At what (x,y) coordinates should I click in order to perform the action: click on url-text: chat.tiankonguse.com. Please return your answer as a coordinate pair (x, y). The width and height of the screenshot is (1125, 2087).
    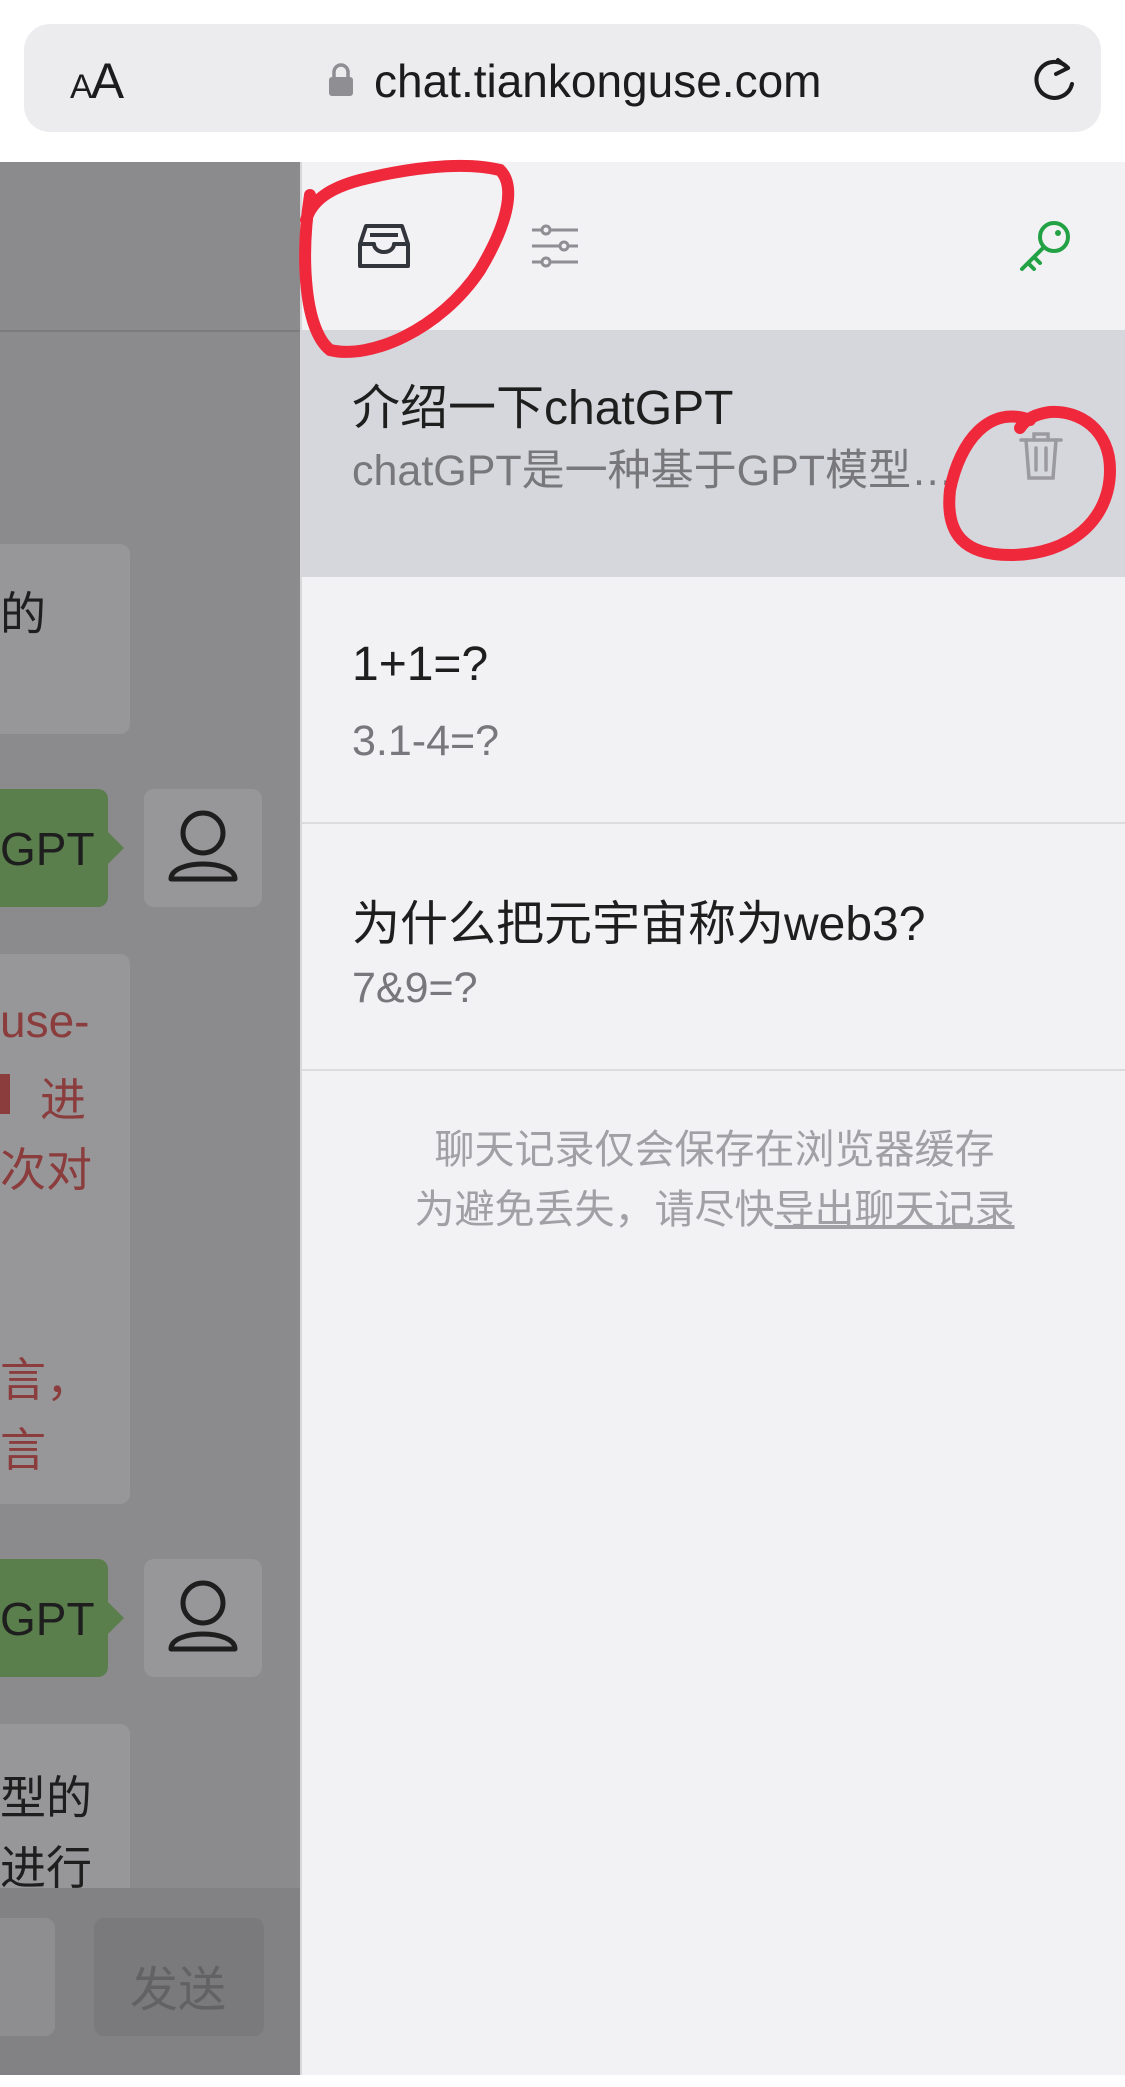
    Looking at the image, I should click on (598, 81).